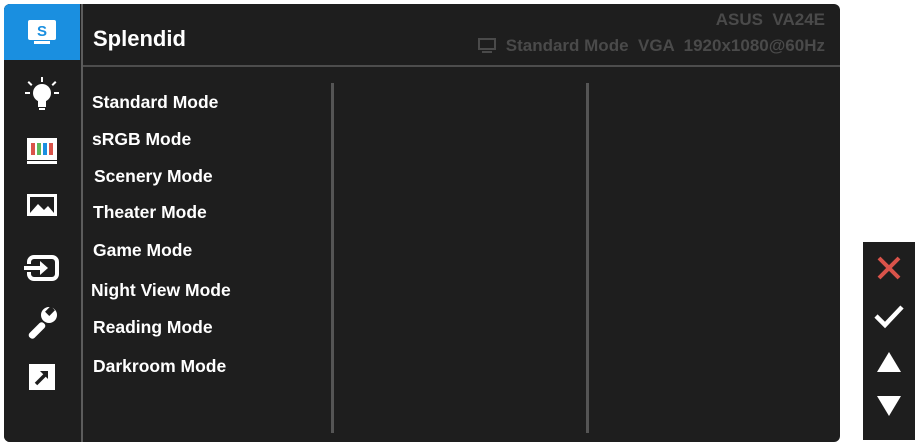 The height and width of the screenshot is (448, 919). What do you see at coordinates (141, 139) in the screenshot?
I see `menu-item-srgb-mode: sRGB Mode` at bounding box center [141, 139].